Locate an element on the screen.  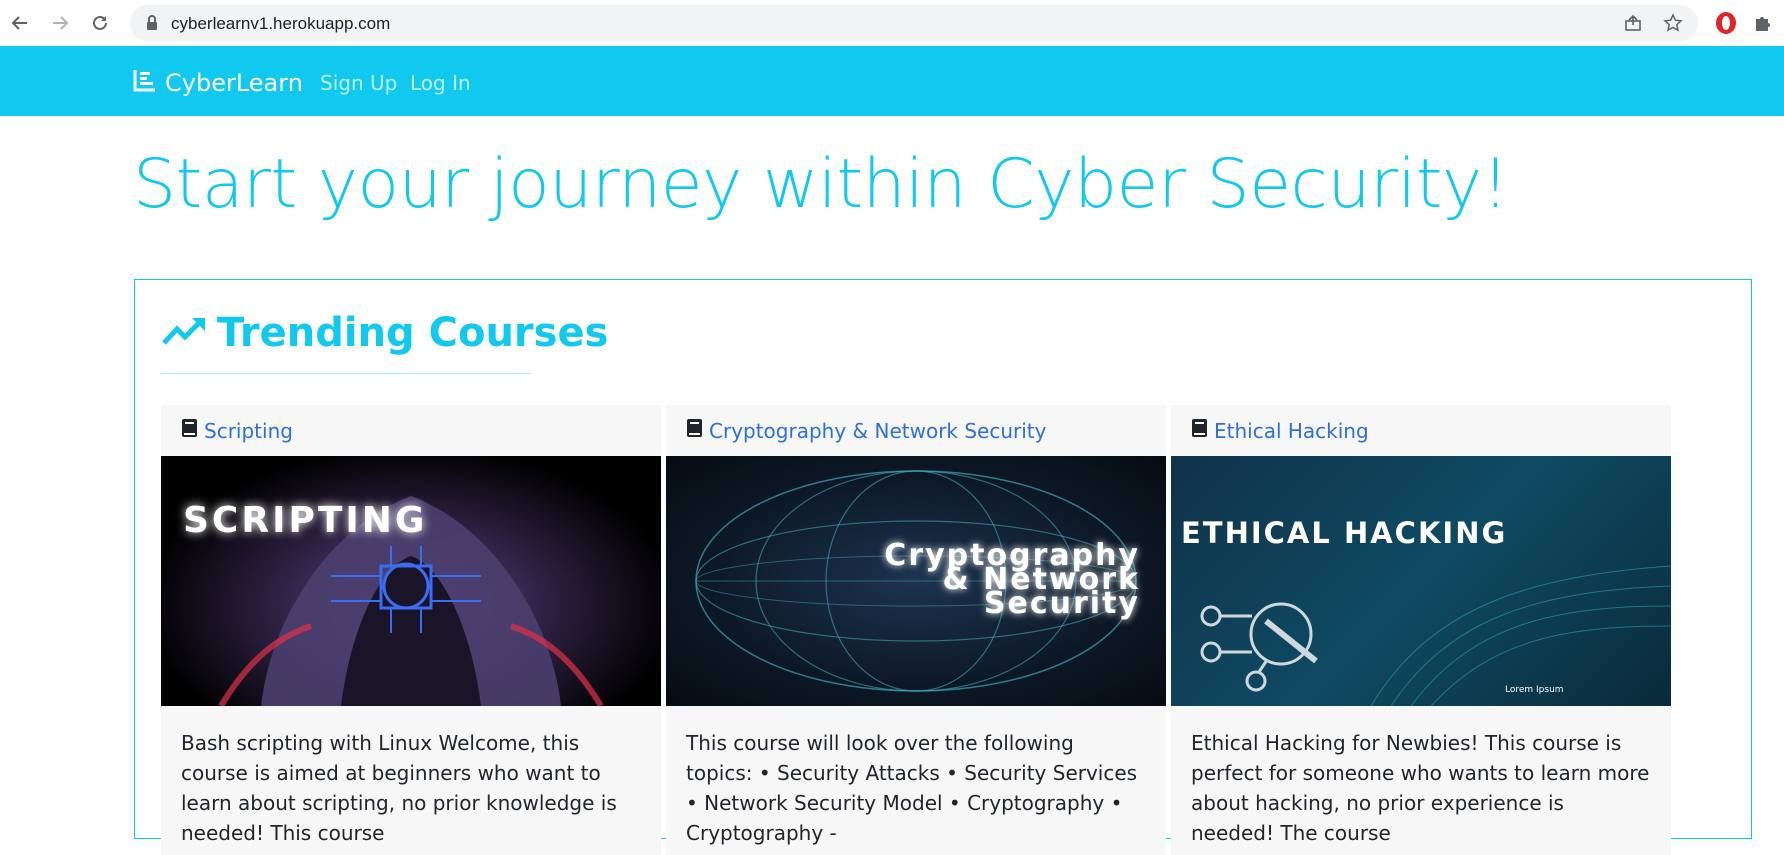
trending-title: Trending Courses is located at coordinates (413, 333).